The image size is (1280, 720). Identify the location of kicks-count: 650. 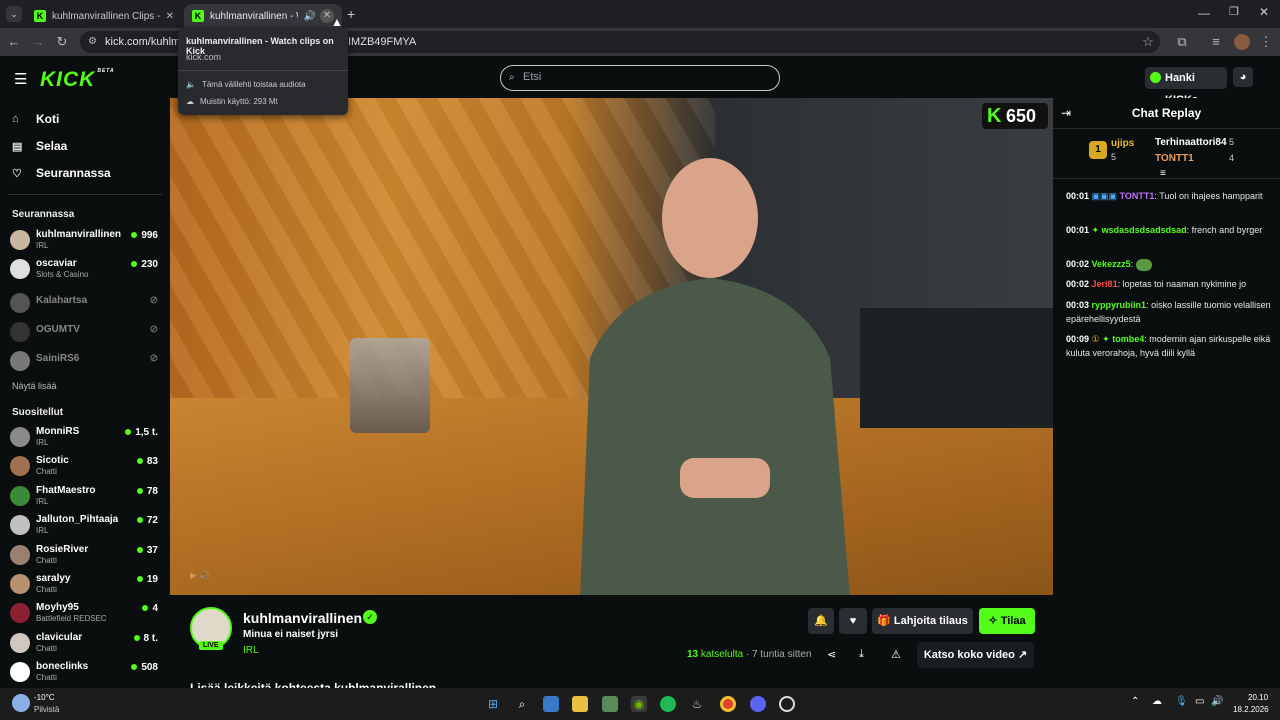
(1021, 116).